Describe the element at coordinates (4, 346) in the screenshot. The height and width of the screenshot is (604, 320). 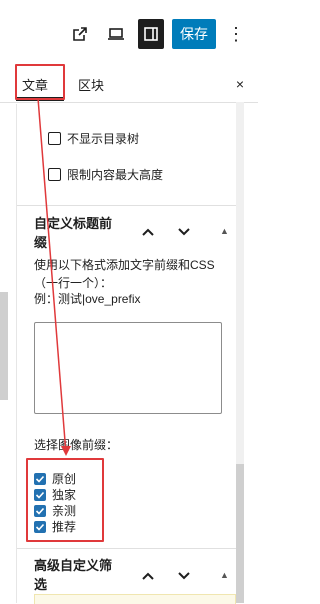
I see `outer-scrollbar` at that location.